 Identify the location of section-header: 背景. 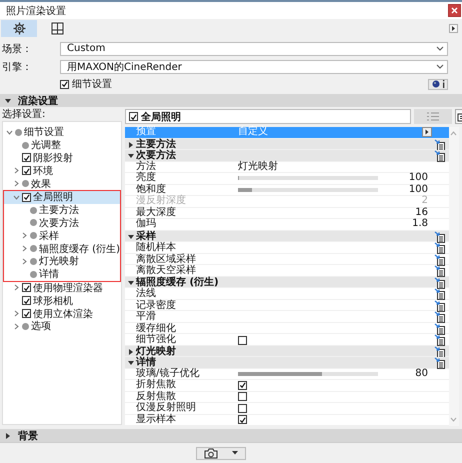
(231, 435).